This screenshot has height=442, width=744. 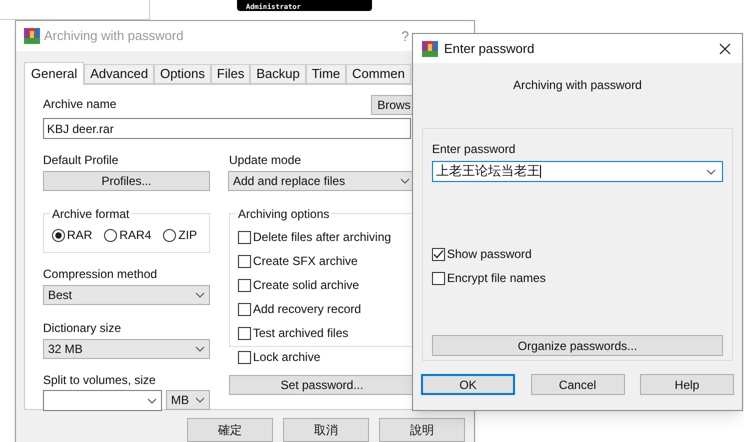 What do you see at coordinates (82, 328) in the screenshot?
I see `field-label: Dictionary size` at bounding box center [82, 328].